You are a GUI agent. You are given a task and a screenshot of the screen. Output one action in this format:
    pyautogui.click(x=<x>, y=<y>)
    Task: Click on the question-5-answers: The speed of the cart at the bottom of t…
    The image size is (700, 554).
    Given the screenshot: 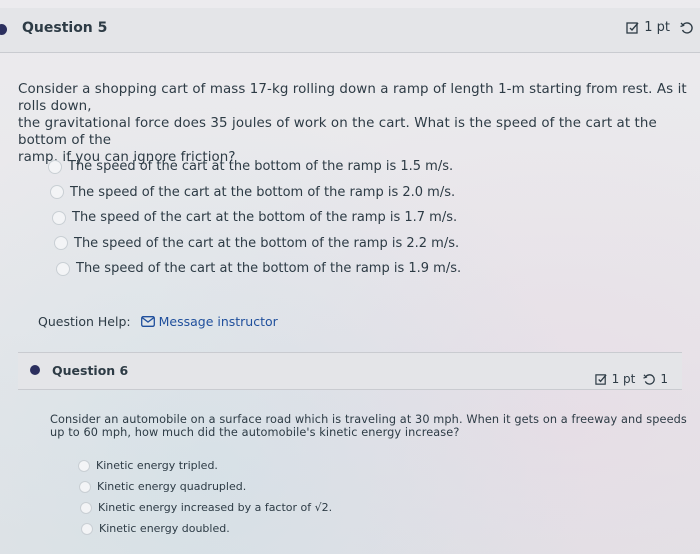 What is the action you would take?
    pyautogui.click(x=254, y=218)
    